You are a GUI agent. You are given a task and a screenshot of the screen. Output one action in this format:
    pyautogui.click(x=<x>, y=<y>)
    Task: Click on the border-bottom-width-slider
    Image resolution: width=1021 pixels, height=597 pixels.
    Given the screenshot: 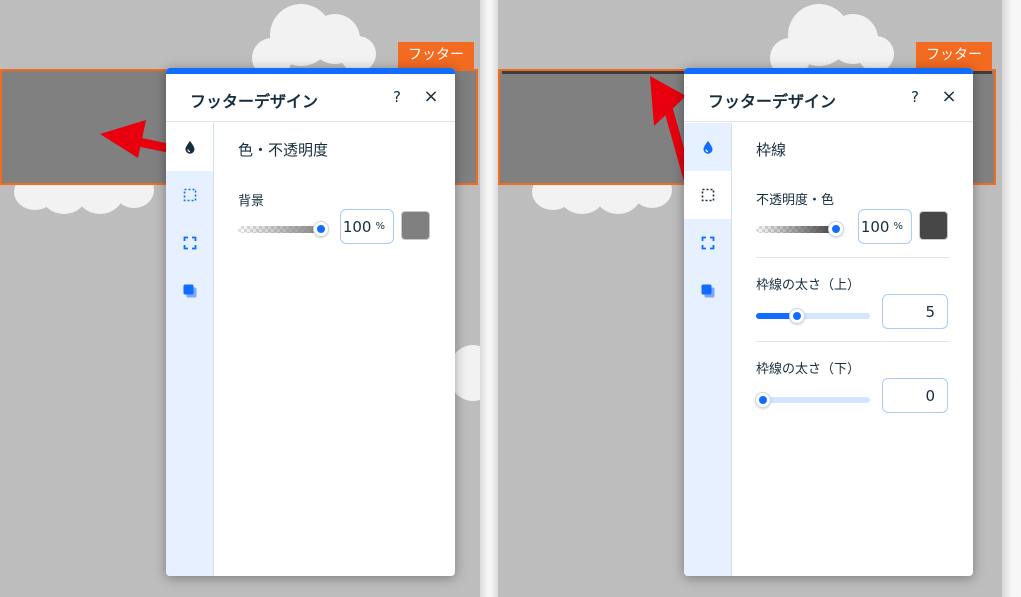 What is the action you would take?
    pyautogui.click(x=813, y=400)
    